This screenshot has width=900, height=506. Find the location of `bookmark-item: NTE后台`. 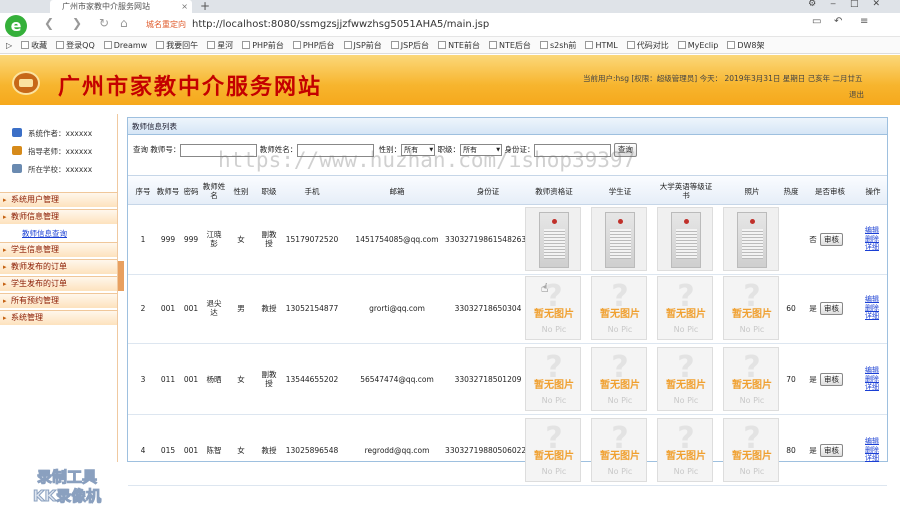

bookmark-item: NTE后台 is located at coordinates (510, 45).